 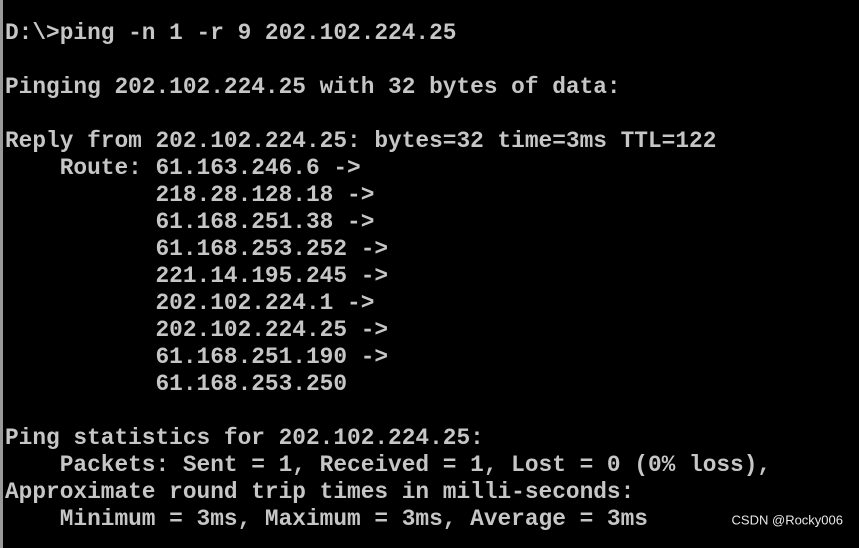 What do you see at coordinates (1, 274) in the screenshot?
I see `window-border` at bounding box center [1, 274].